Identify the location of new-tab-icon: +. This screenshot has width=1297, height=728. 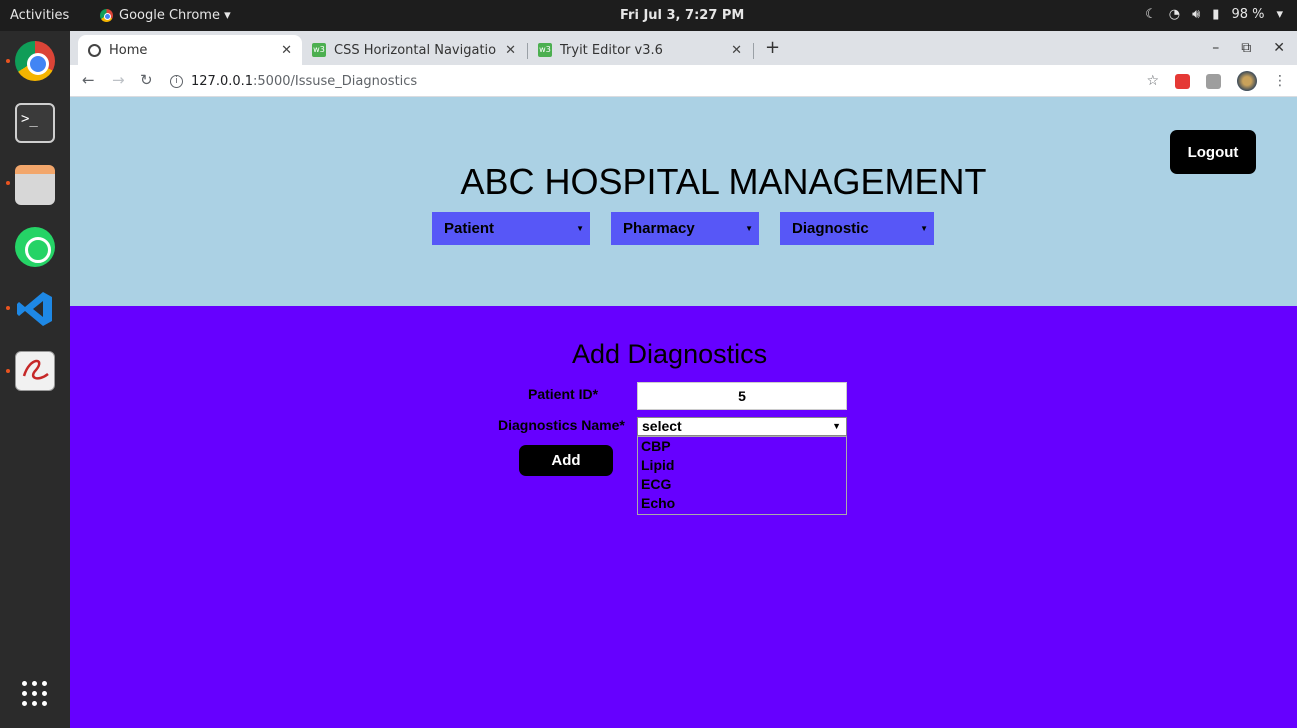
(772, 47).